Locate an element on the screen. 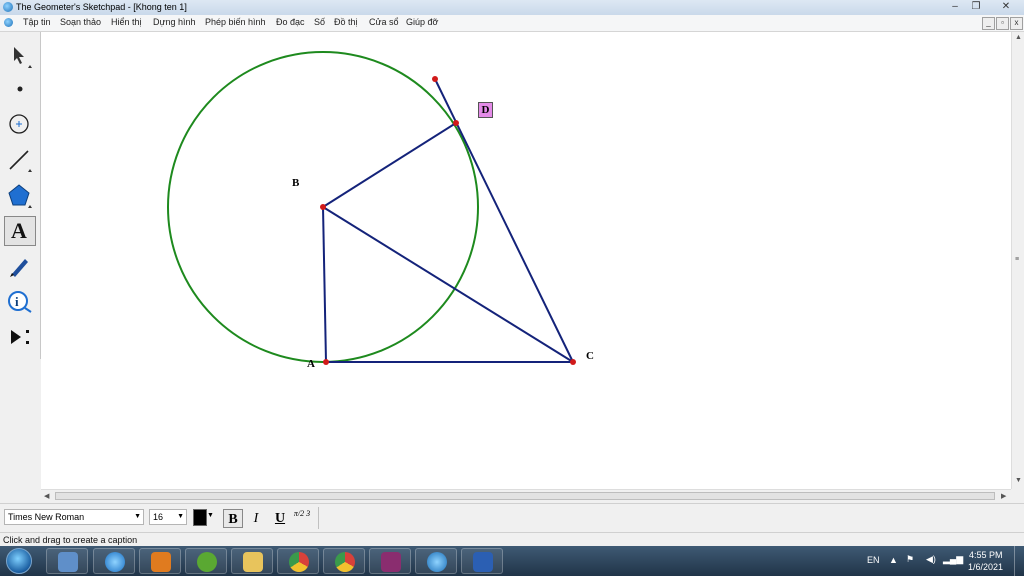 The width and height of the screenshot is (1024, 576). custom-tool is located at coordinates (20, 337).